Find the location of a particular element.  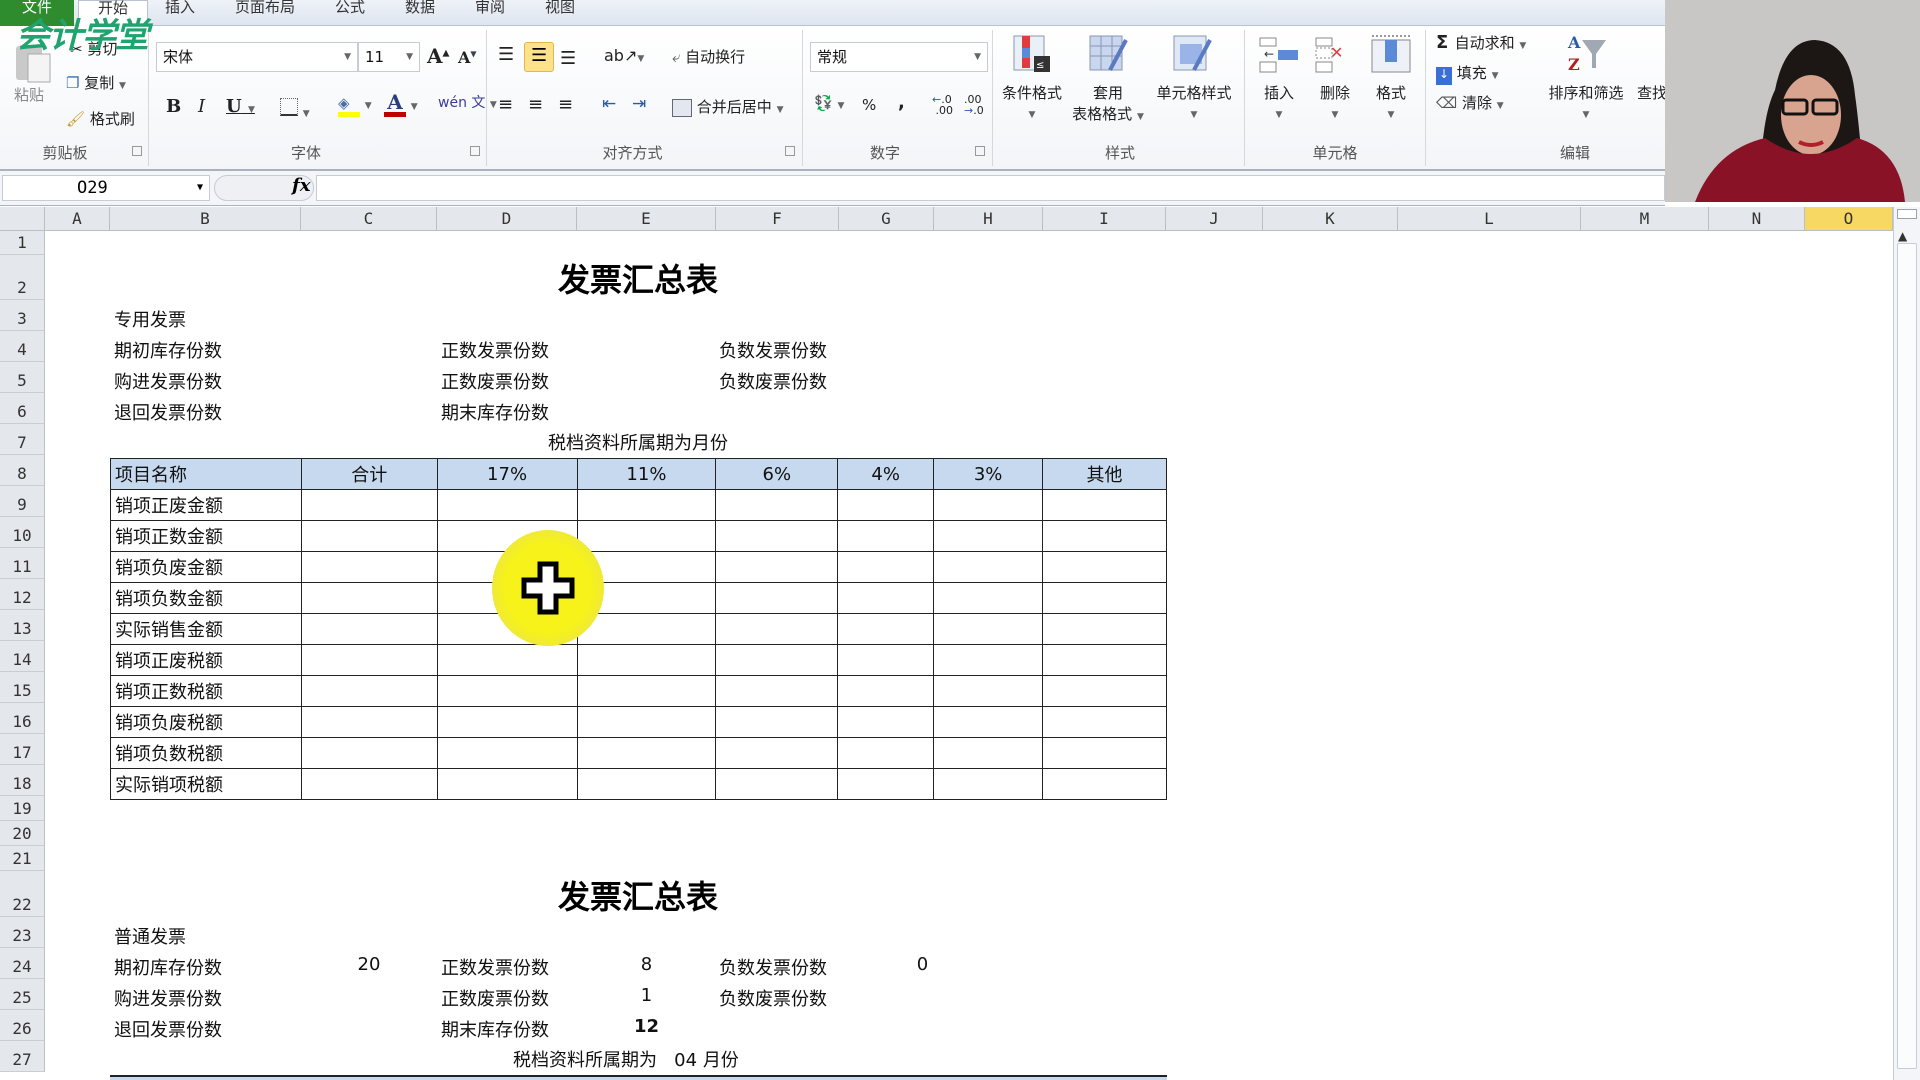

scrollbar-thumb is located at coordinates (1907, 656).